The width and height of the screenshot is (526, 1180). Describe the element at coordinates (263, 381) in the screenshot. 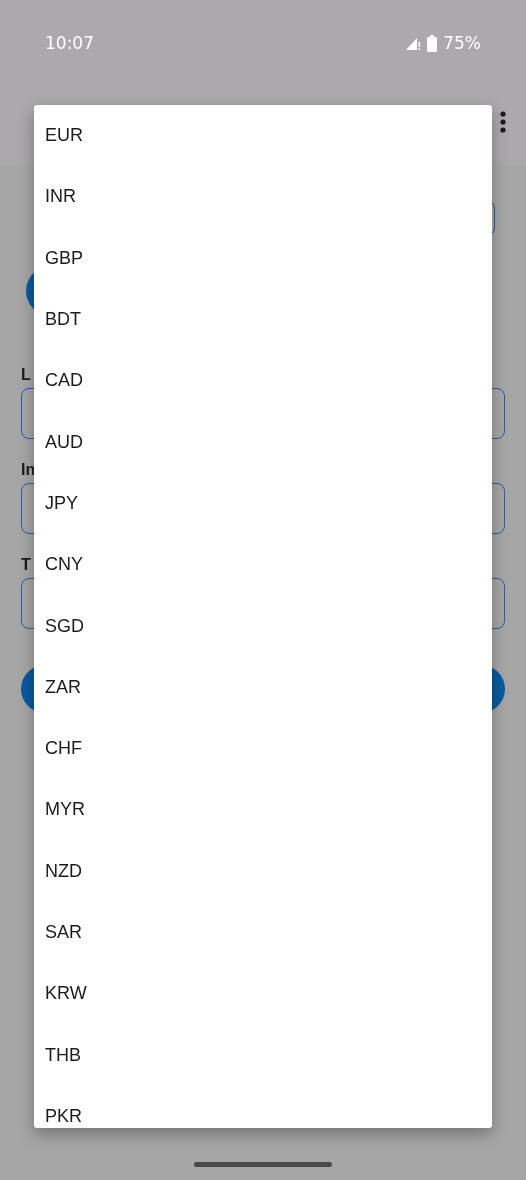

I see `menu-item: CAD` at that location.